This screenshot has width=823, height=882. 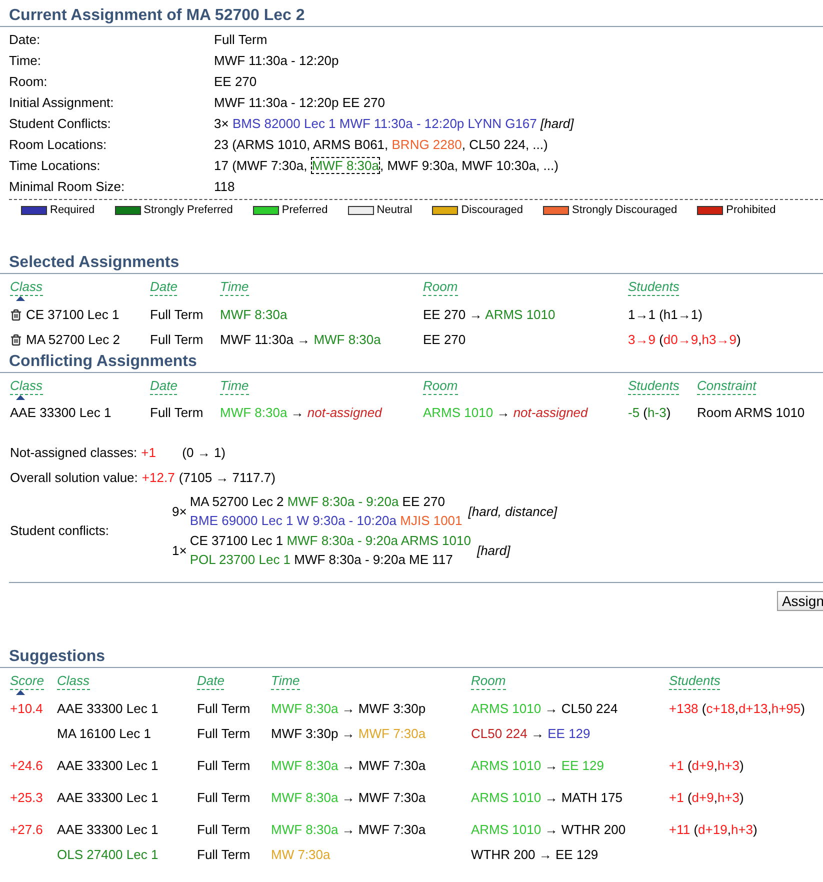 I want to click on score-value: +27.6, so click(x=27, y=830).